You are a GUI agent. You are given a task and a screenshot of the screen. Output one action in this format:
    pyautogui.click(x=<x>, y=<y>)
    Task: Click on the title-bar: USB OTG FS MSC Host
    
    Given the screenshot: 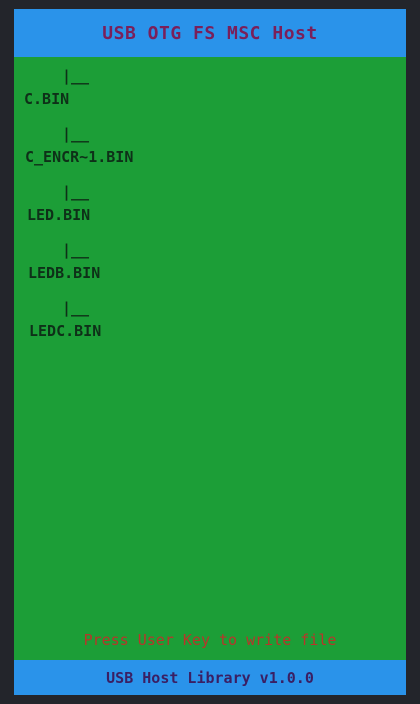 What is the action you would take?
    pyautogui.click(x=210, y=33)
    